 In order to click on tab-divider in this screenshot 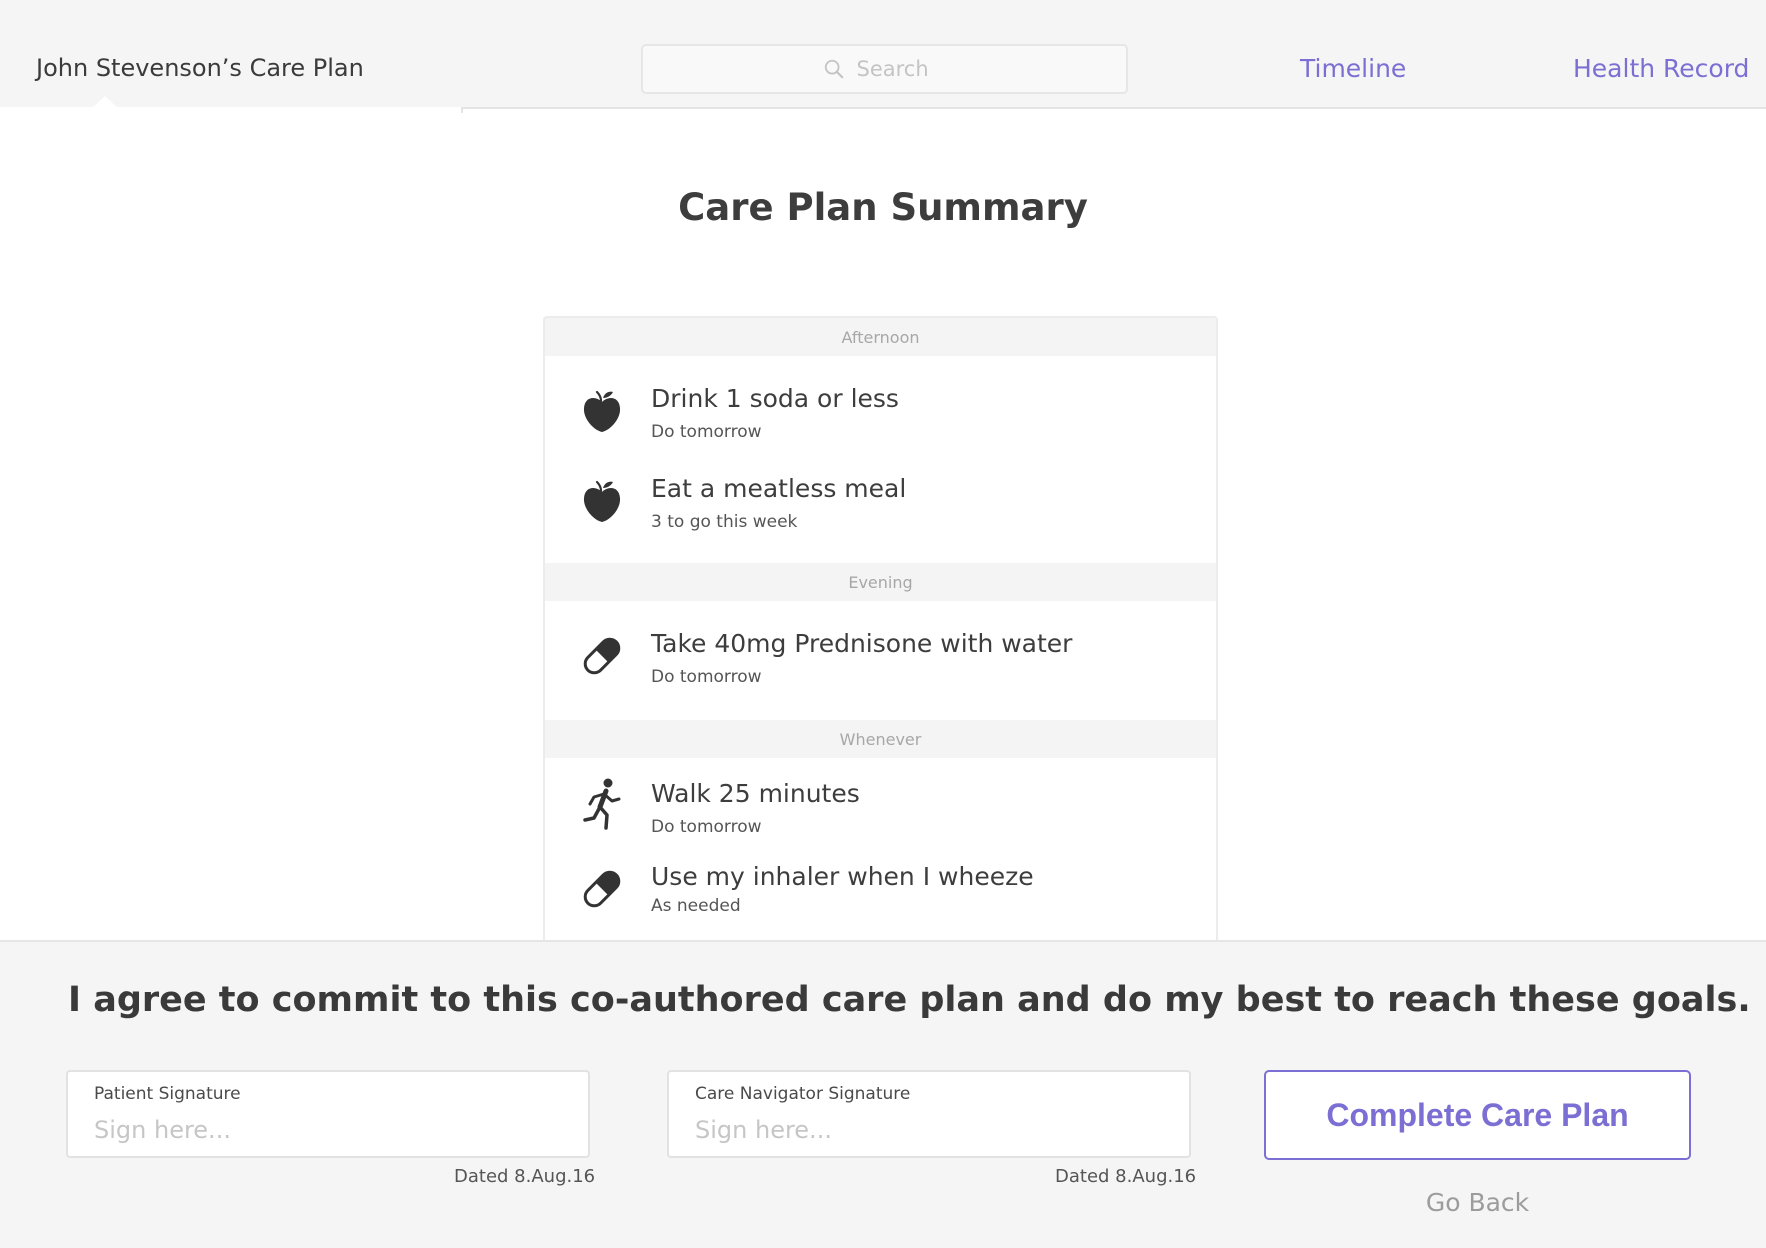, I will do `click(462, 110)`.